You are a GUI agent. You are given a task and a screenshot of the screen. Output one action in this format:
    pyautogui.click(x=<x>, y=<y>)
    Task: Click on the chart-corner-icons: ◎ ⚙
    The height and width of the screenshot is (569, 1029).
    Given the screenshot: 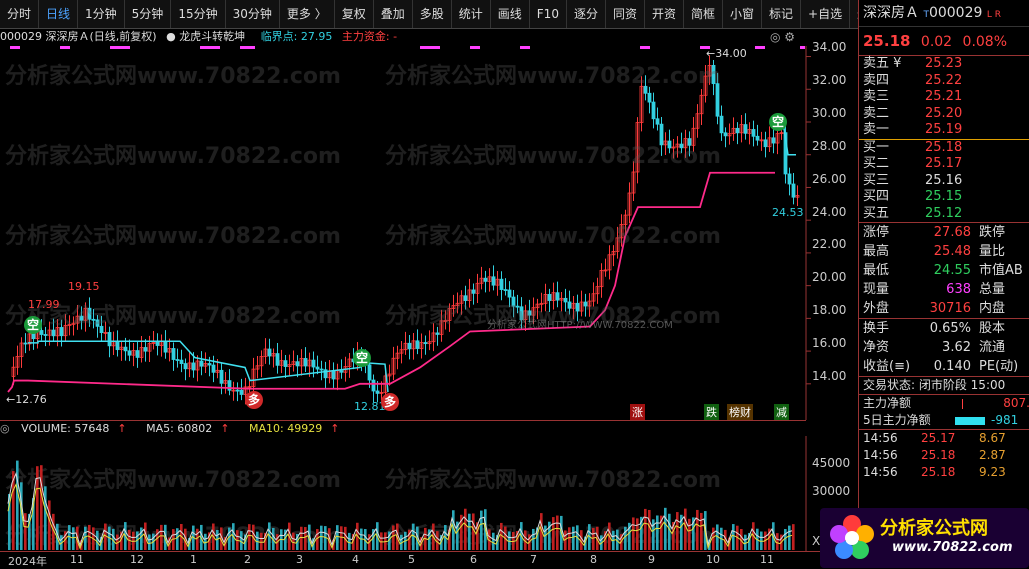 What is the action you would take?
    pyautogui.click(x=782, y=37)
    